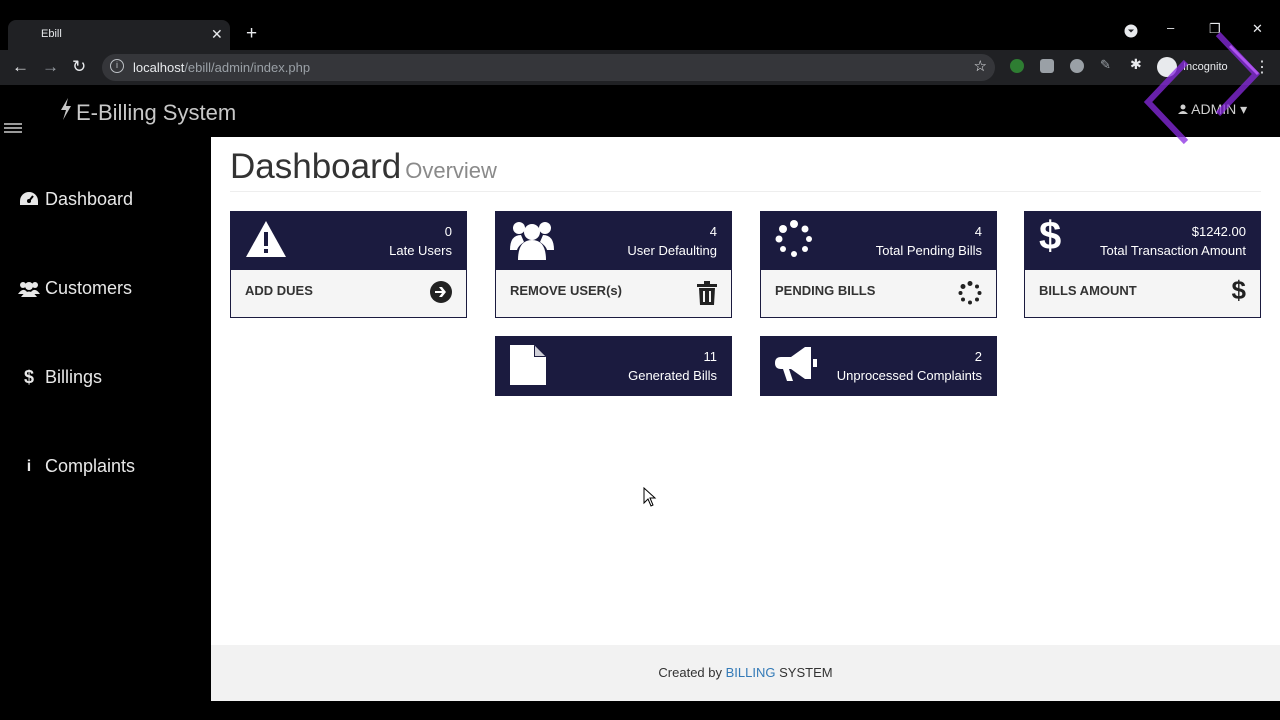 The image size is (1280, 720). I want to click on page-title-text: Dashboard, so click(316, 166).